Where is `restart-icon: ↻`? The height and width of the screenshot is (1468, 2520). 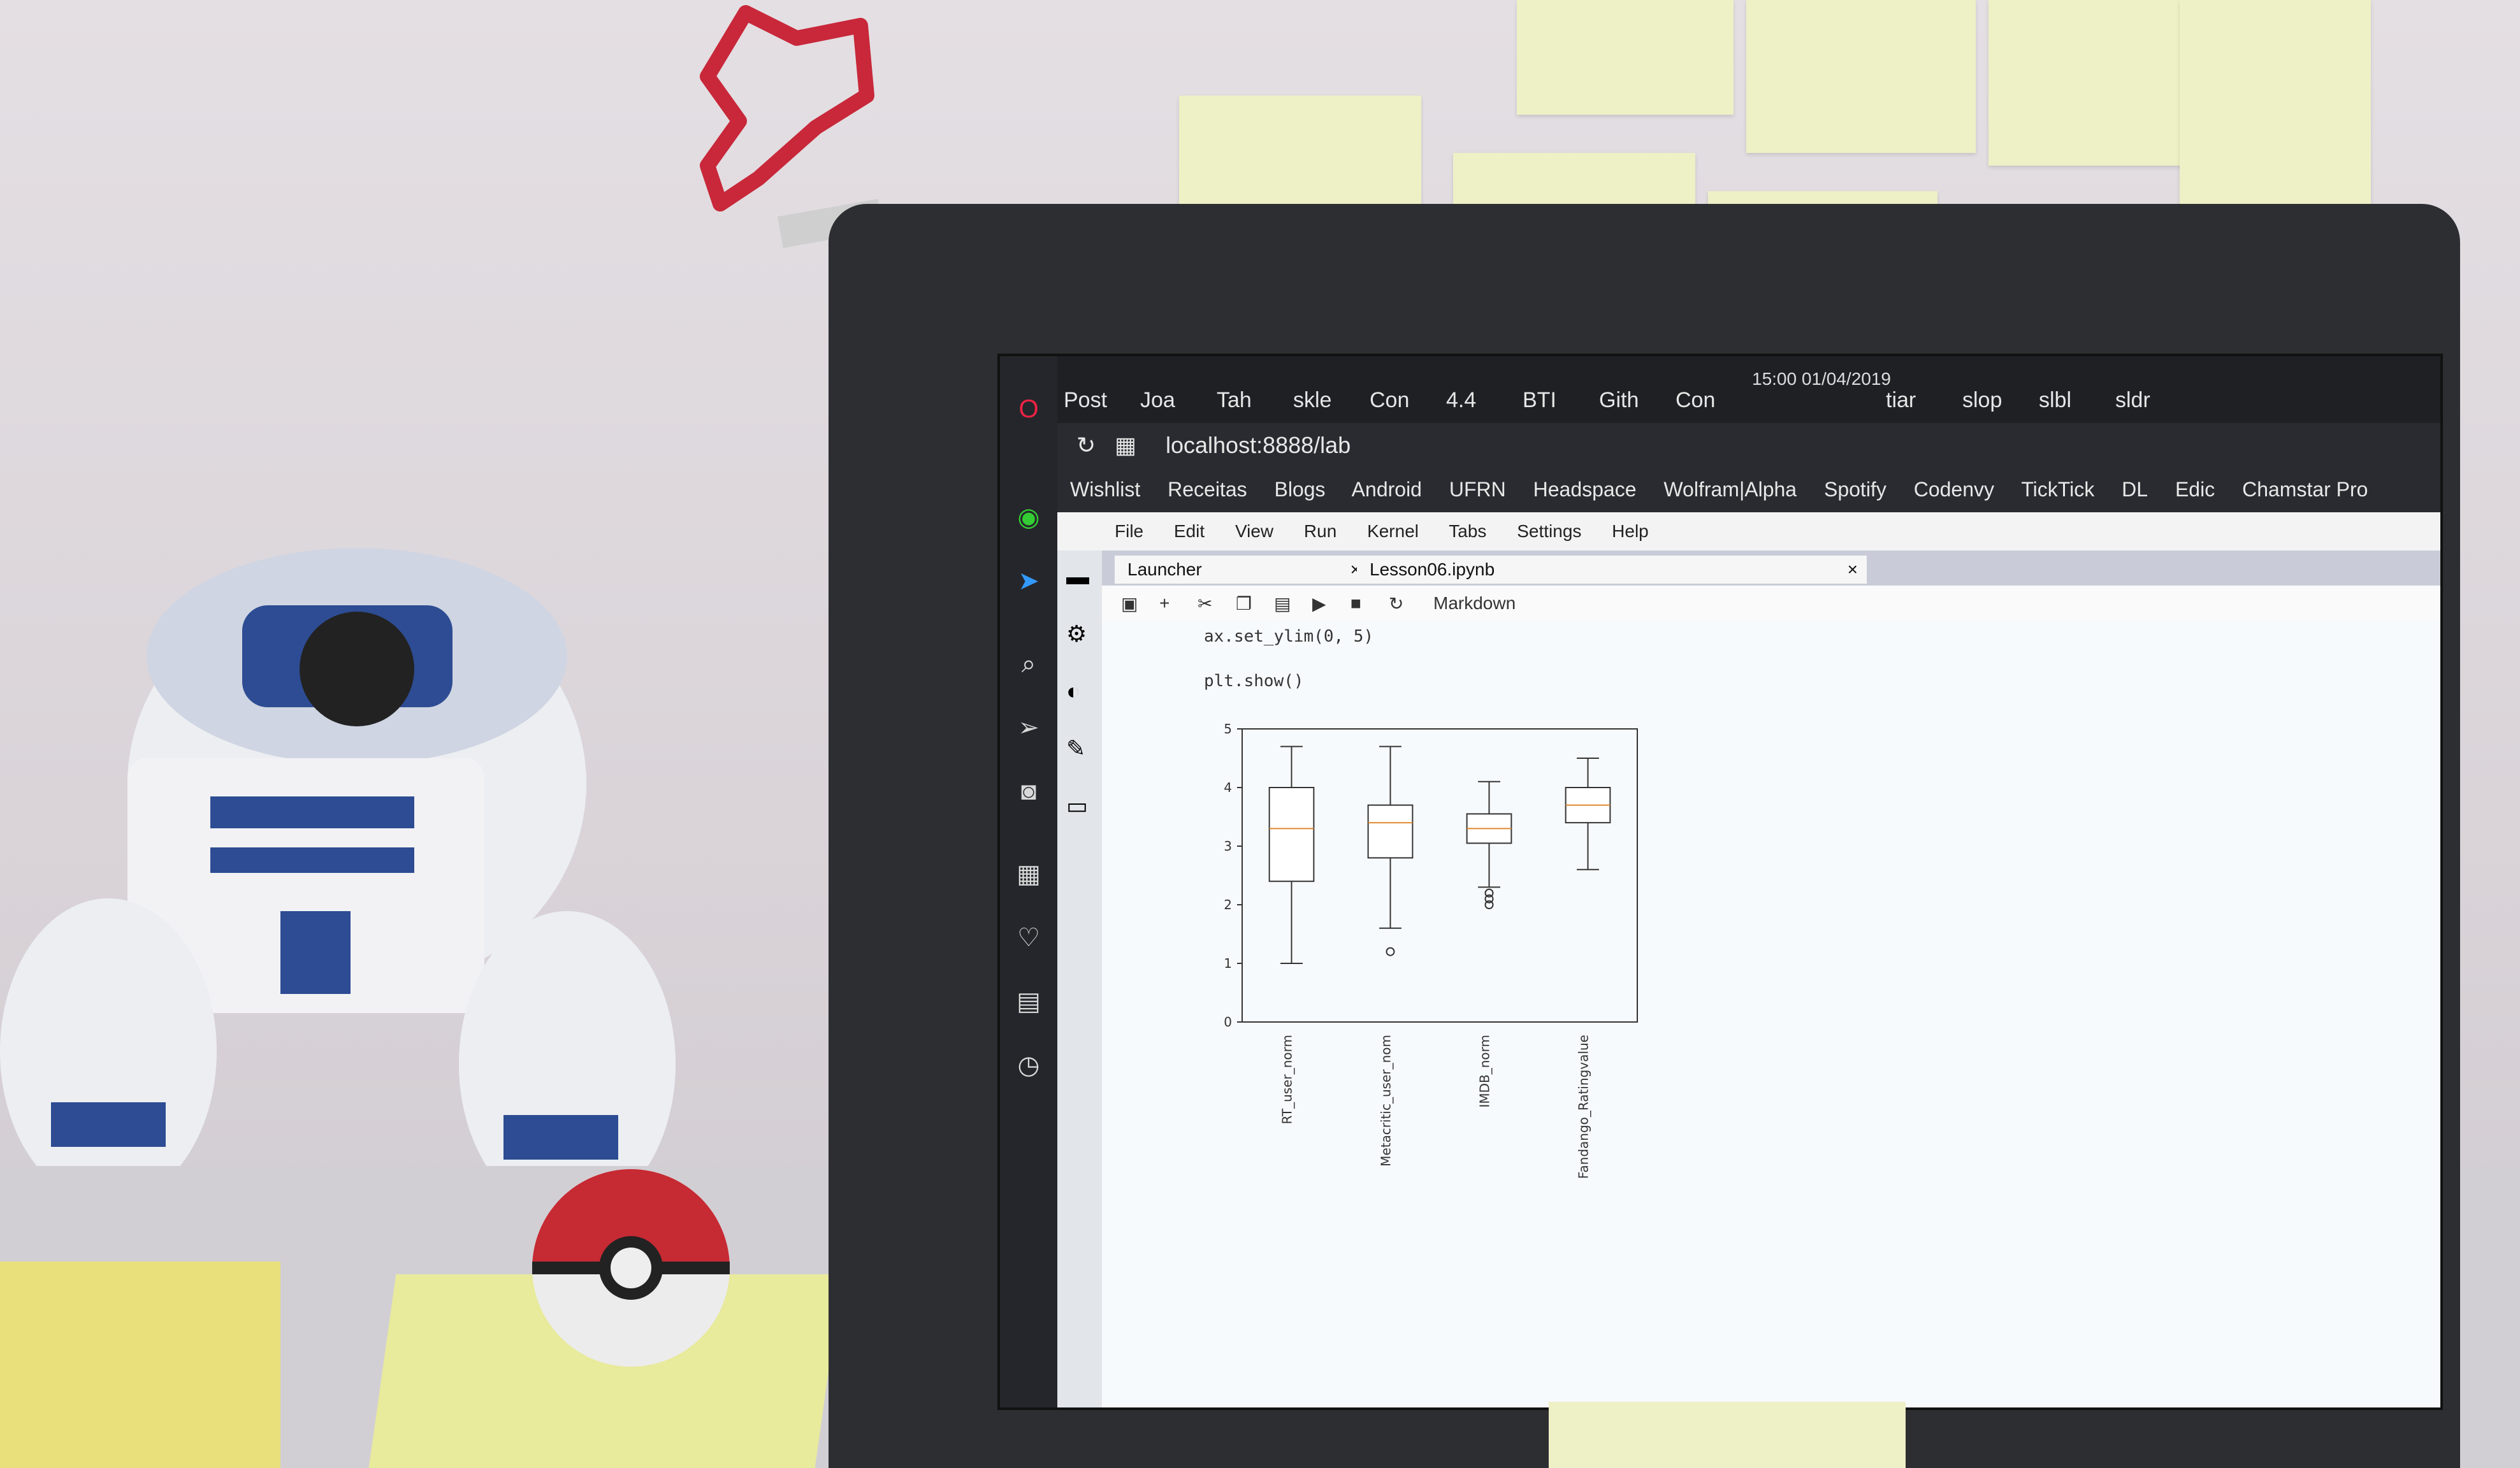 restart-icon: ↻ is located at coordinates (1396, 604).